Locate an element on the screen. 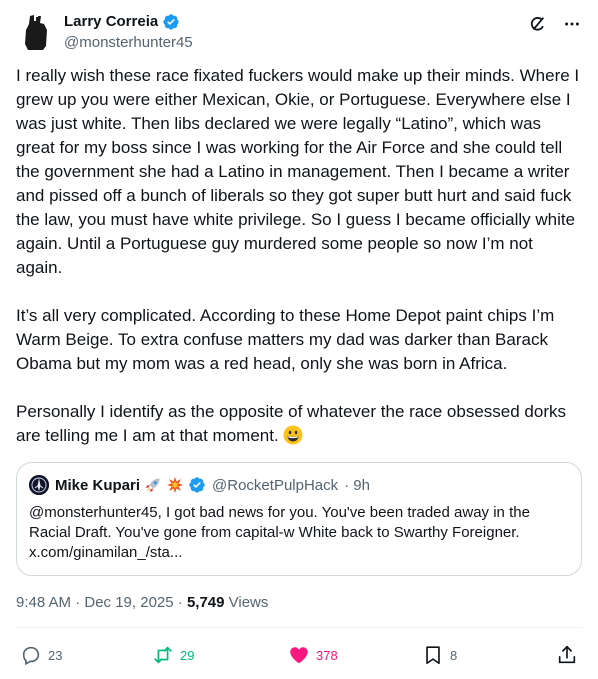 Image resolution: width=598 pixels, height=679 pixels. author-name-row: Larry Correia is located at coordinates (122, 22).